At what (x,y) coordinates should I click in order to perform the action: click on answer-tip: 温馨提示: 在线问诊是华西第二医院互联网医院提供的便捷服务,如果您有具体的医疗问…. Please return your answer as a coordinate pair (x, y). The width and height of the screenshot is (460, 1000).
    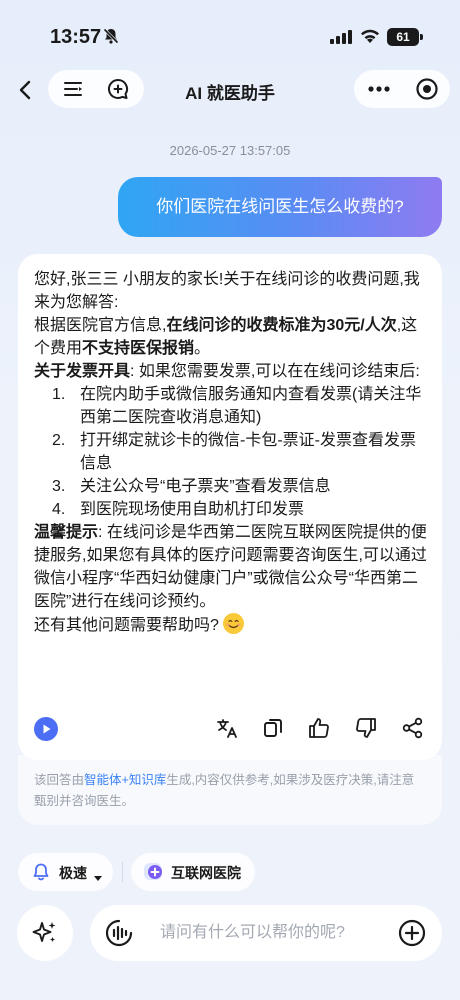
    Looking at the image, I should click on (231, 567).